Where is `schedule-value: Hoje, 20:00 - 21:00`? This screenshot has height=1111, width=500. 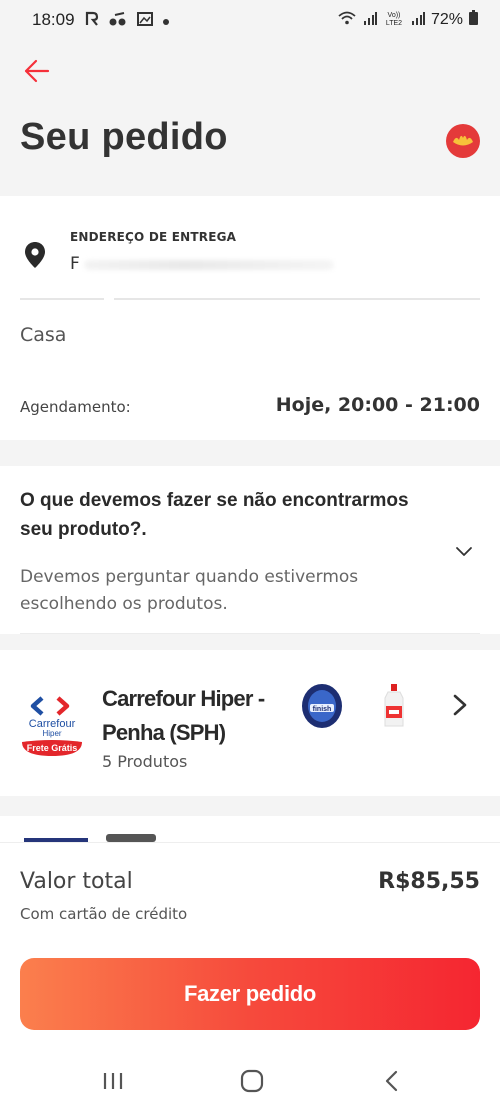 schedule-value: Hoje, 20:00 - 21:00 is located at coordinates (378, 405).